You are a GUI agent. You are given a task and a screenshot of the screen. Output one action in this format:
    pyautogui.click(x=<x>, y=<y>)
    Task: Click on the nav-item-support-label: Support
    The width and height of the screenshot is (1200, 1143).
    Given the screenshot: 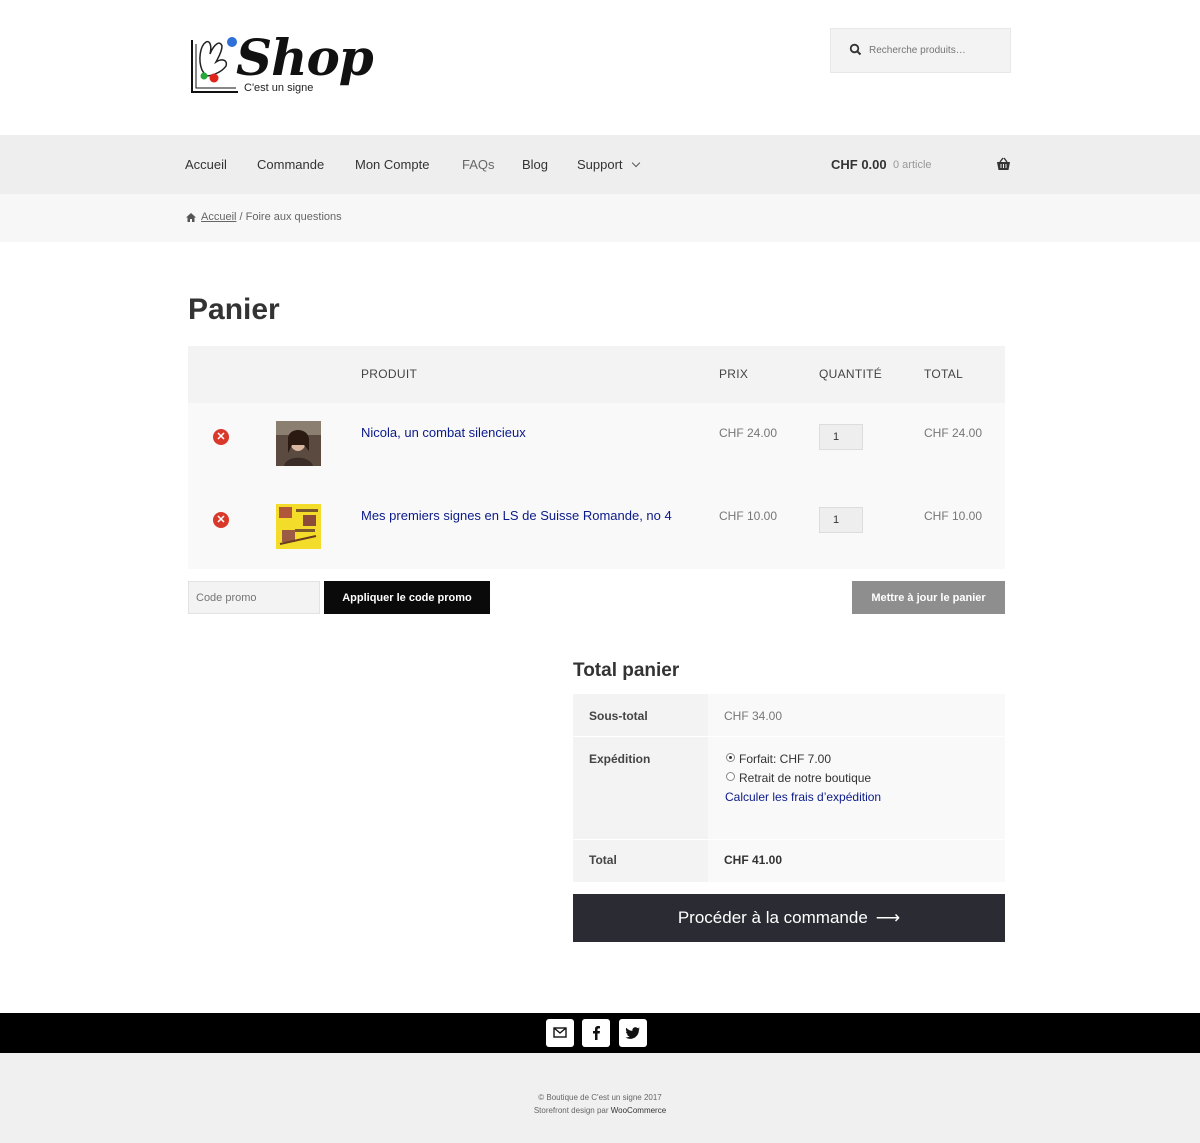 What is the action you would take?
    pyautogui.click(x=600, y=164)
    